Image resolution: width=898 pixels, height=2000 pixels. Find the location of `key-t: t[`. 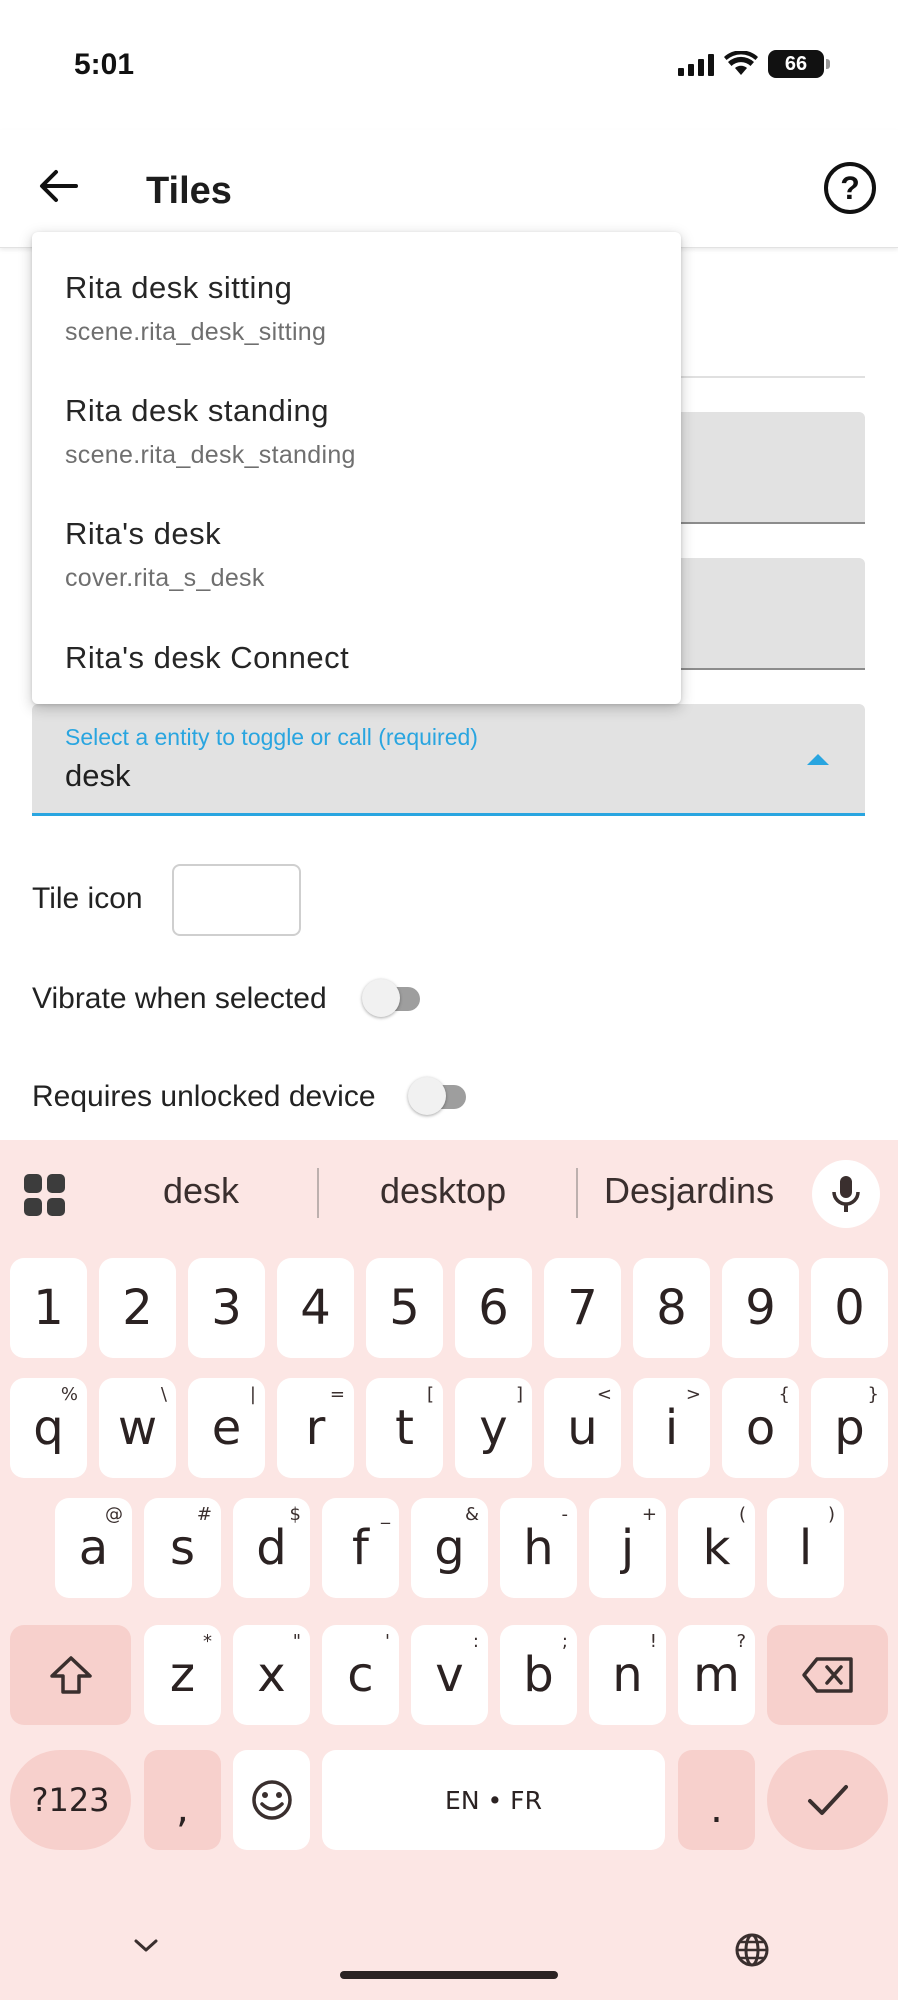

key-t: t[ is located at coordinates (404, 1428).